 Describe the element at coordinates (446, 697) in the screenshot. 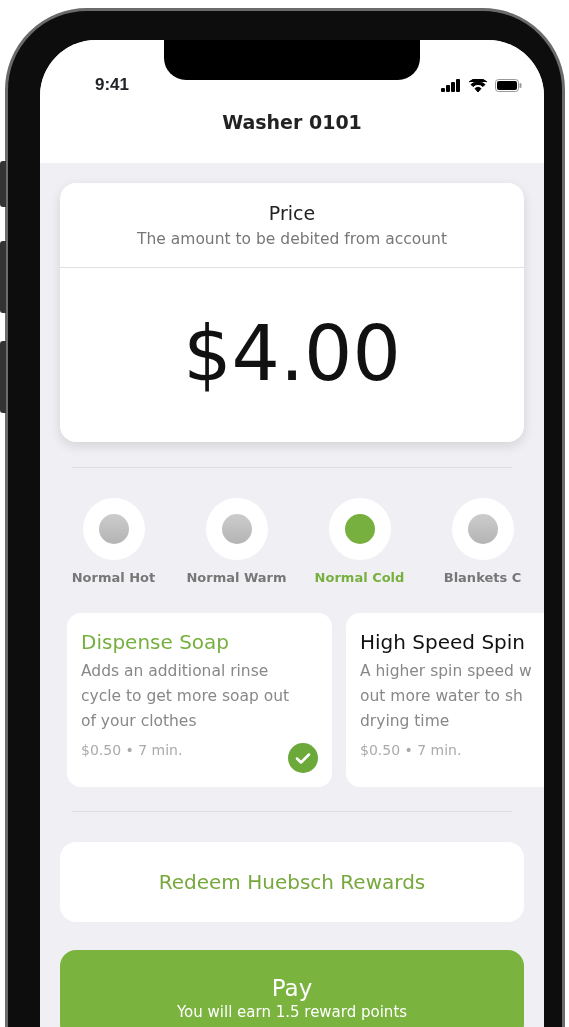

I see `option-description: A higher spin speed w out more water to sh drying time` at that location.